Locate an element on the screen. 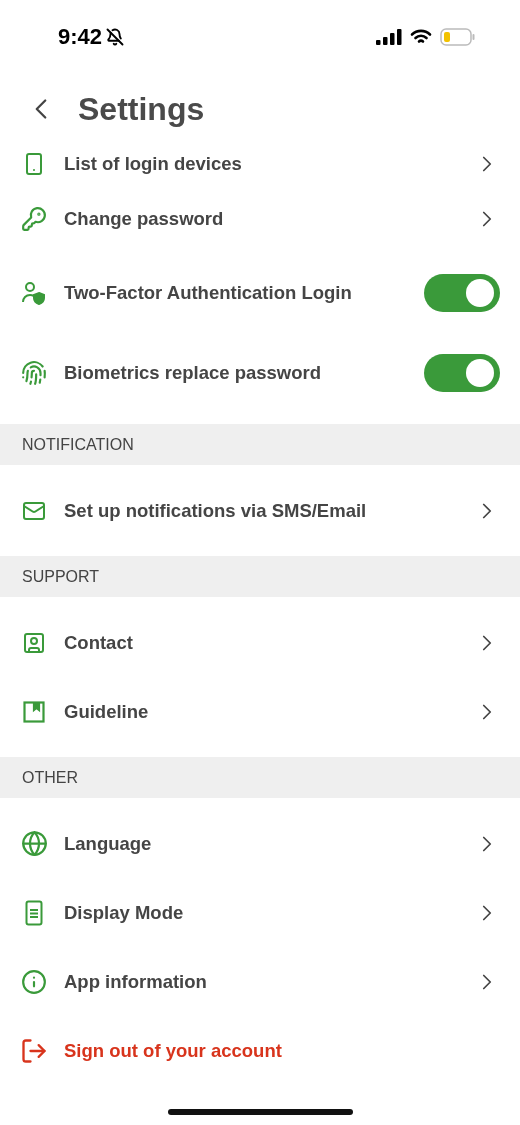 Image resolution: width=520 pixels, height=1125 pixels. user-shield-icon is located at coordinates (34, 293).